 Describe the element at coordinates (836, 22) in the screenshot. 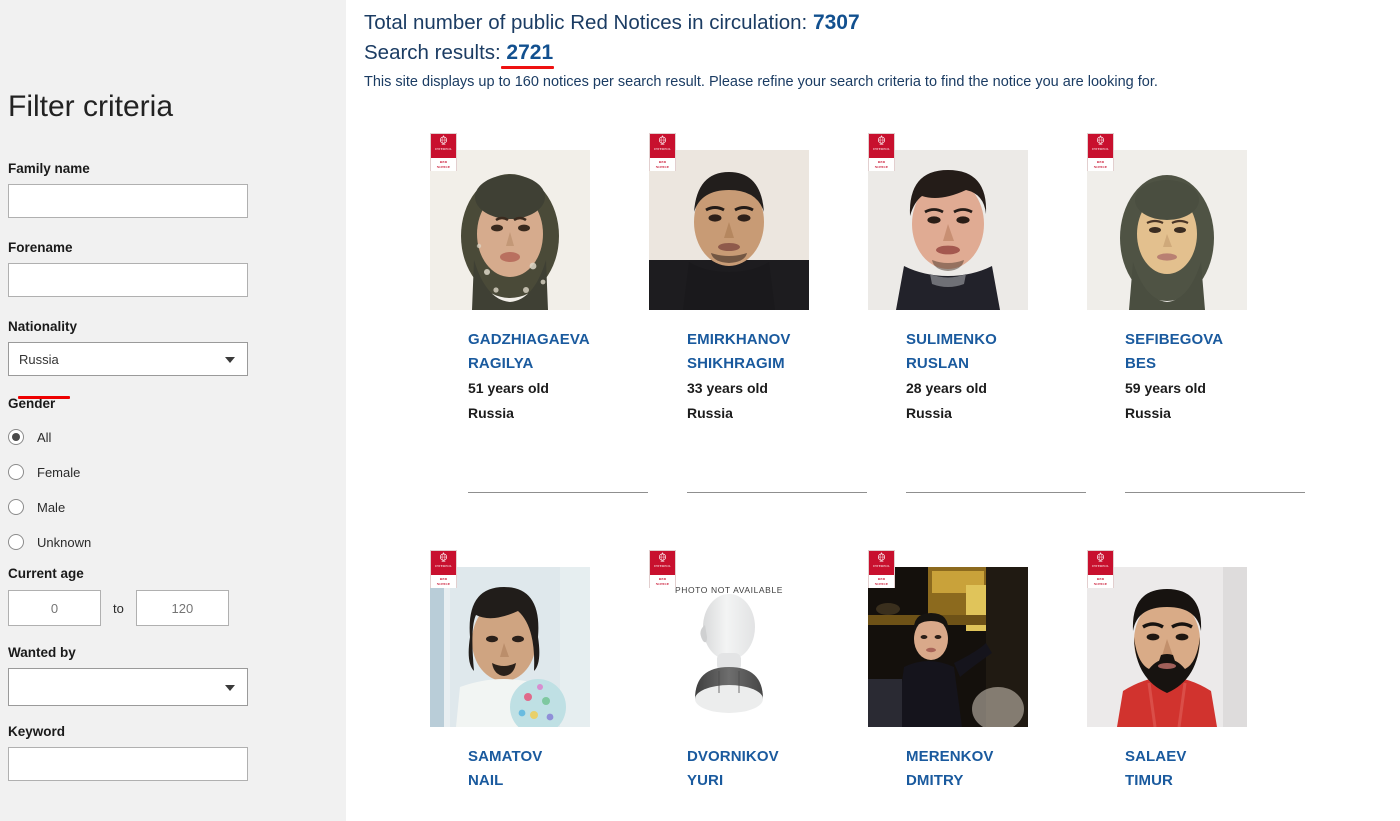

I see `total-notices-count: 7307` at that location.